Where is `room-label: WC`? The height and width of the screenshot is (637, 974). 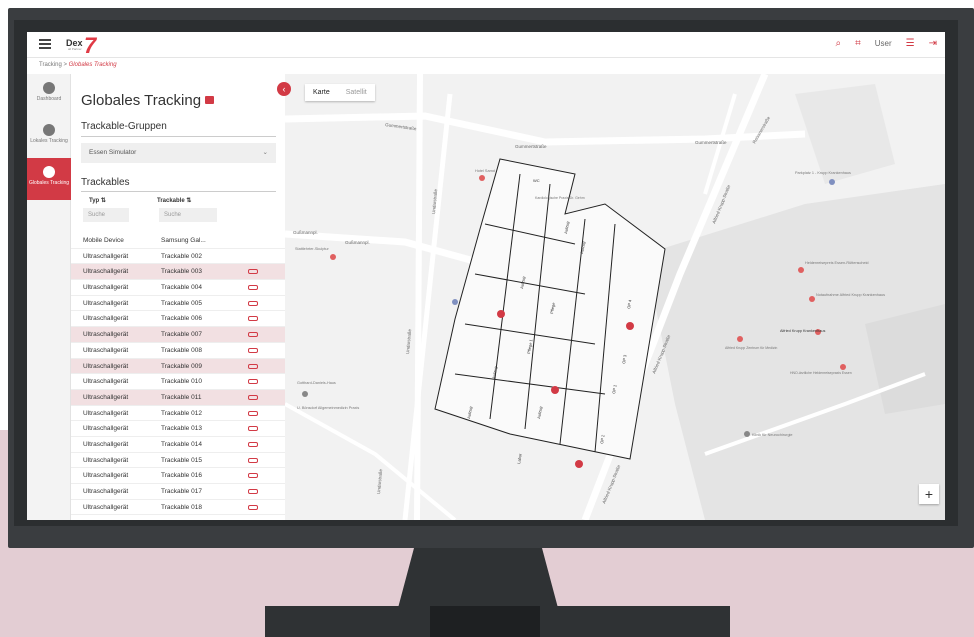
room-label: WC is located at coordinates (536, 180).